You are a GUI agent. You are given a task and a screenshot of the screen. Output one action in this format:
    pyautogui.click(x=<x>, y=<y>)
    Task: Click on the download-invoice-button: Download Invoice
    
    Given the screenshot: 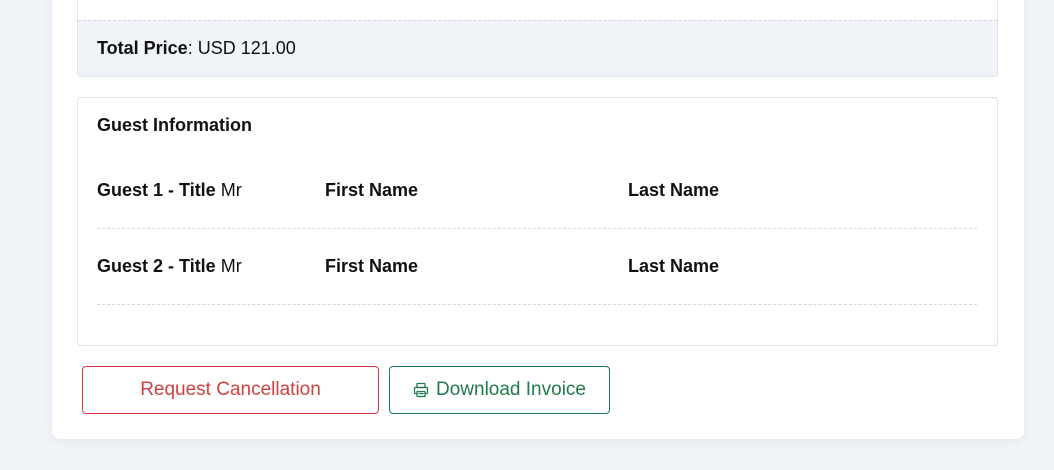 What is the action you would take?
    pyautogui.click(x=499, y=390)
    